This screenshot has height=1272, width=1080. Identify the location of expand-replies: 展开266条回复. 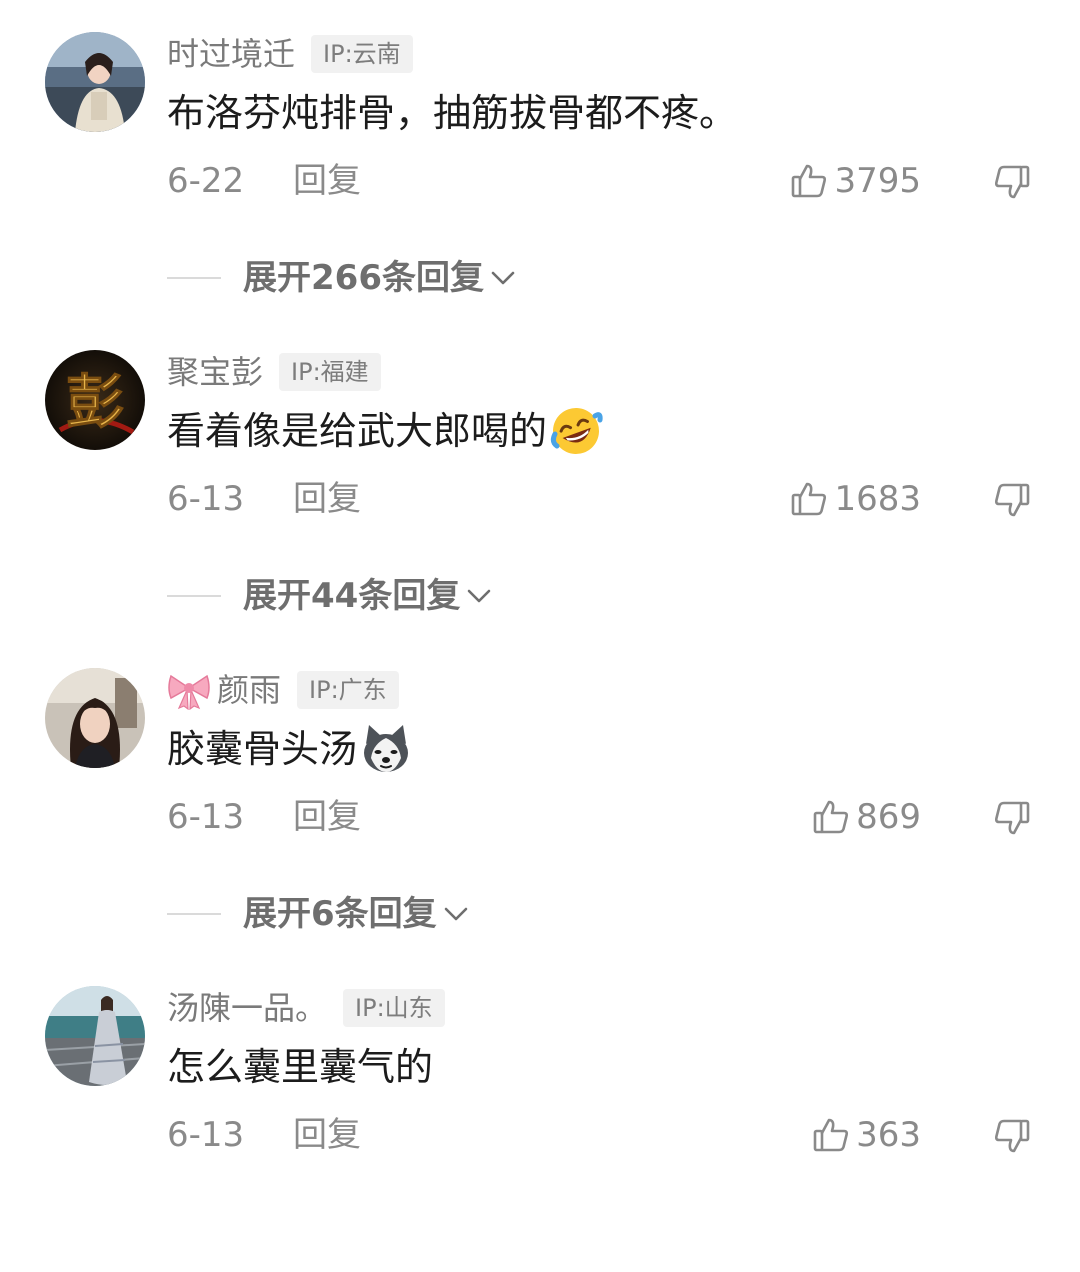
(342, 278).